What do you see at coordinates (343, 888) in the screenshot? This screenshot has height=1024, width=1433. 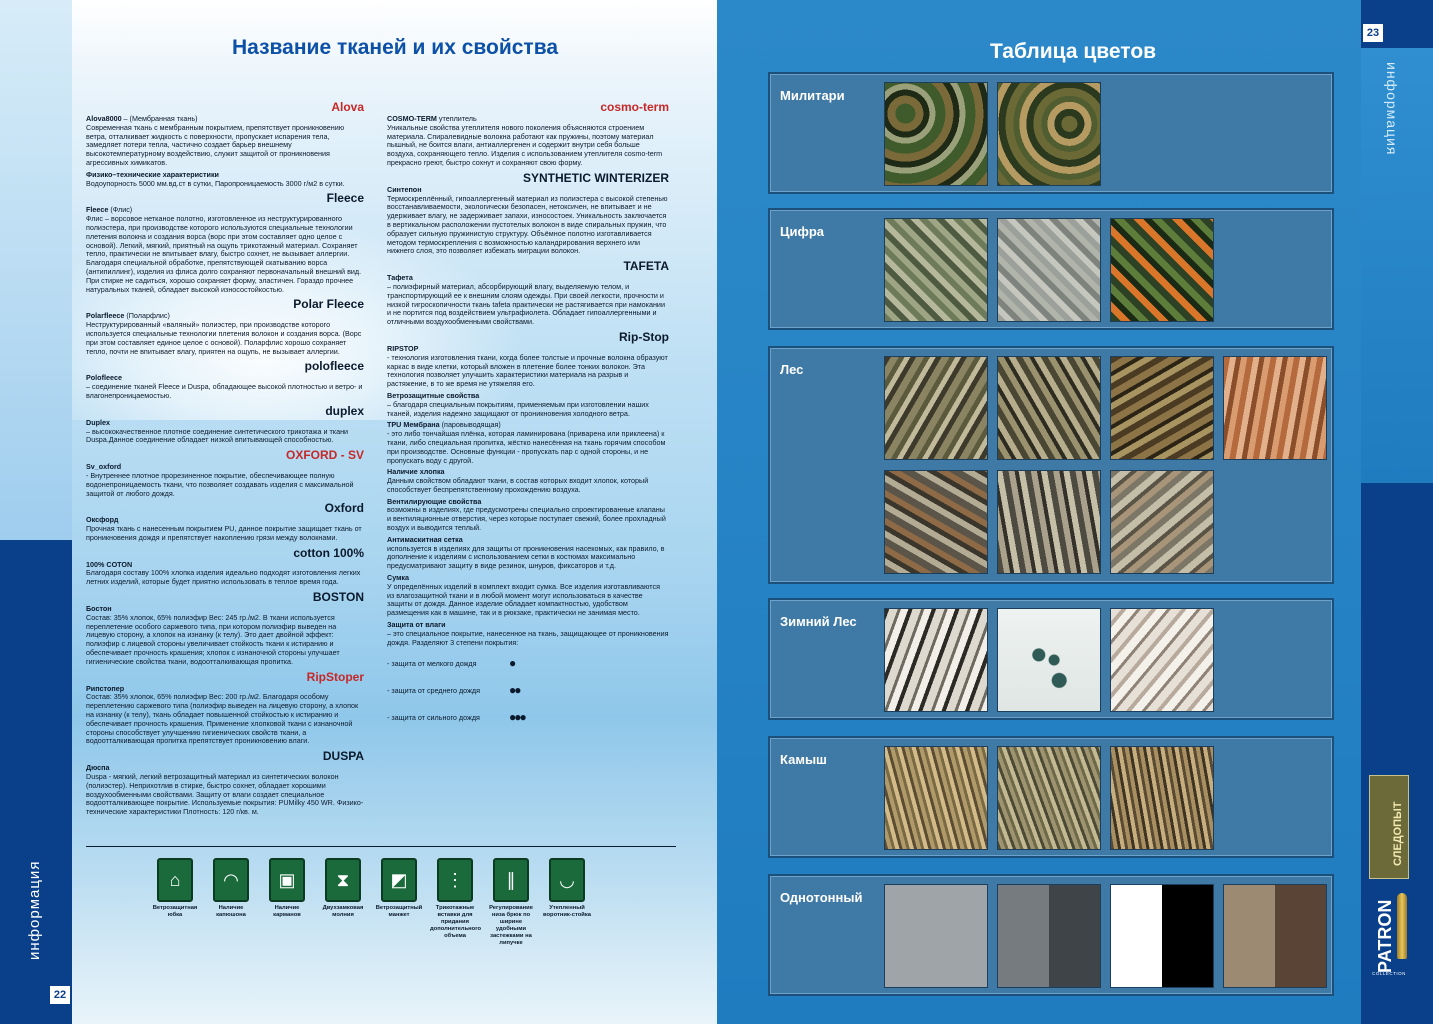 I see `feature-item: ⧗ Двухзамковая молния` at bounding box center [343, 888].